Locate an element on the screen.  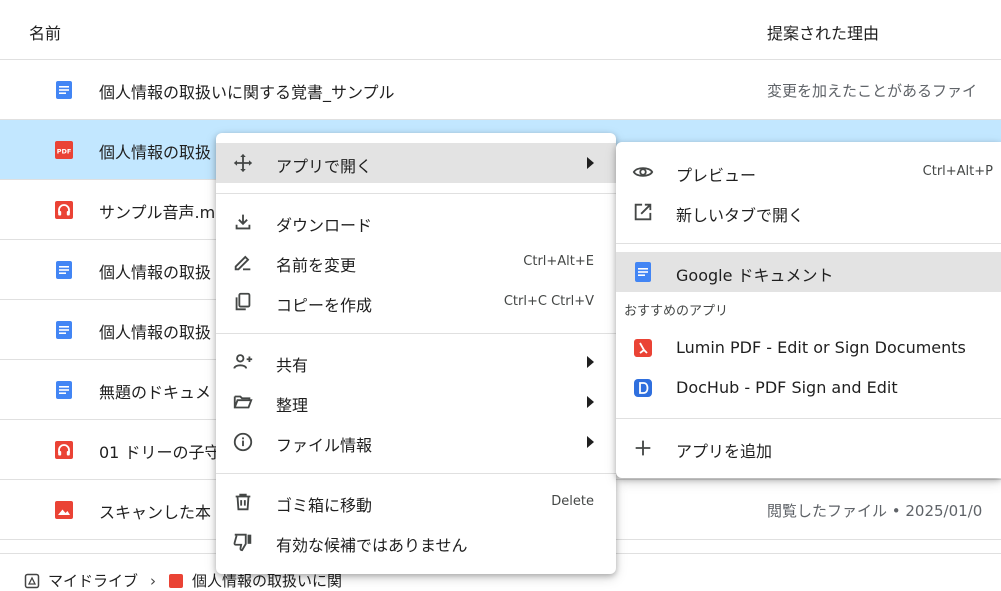
breadcrumb-root: マイドライブ is located at coordinates (93, 580).